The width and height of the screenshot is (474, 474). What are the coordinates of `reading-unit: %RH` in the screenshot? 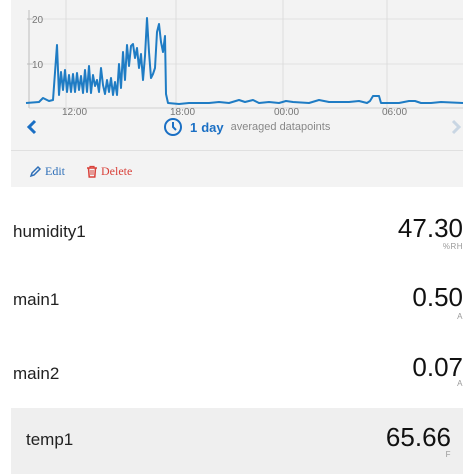 It's located at (452, 246).